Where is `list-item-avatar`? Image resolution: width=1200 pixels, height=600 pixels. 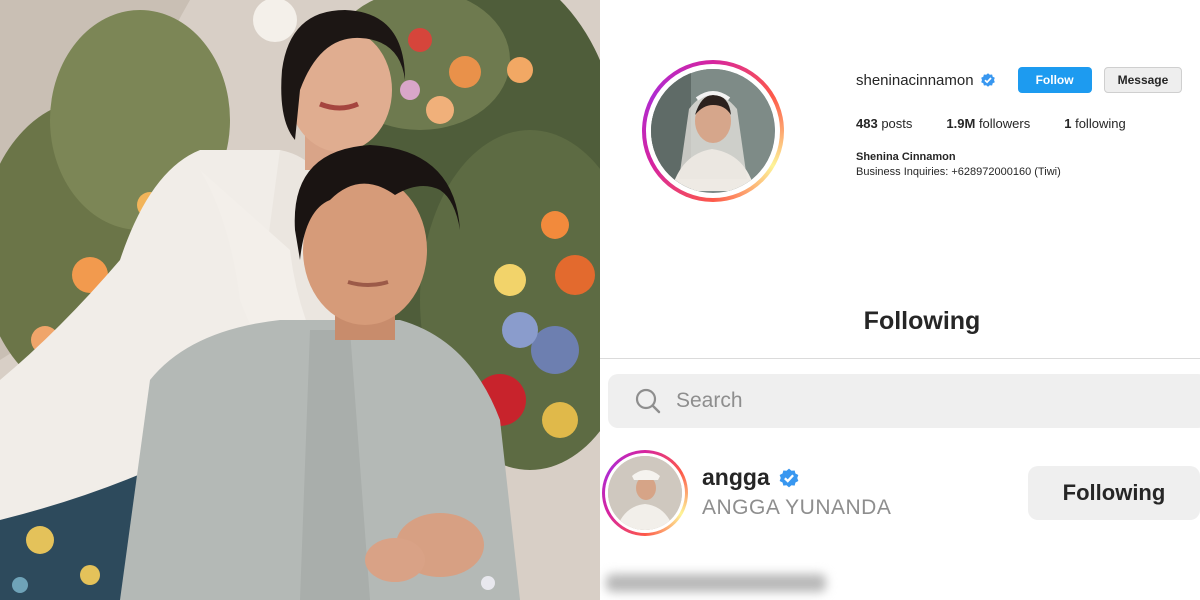
list-item-avatar is located at coordinates (645, 493).